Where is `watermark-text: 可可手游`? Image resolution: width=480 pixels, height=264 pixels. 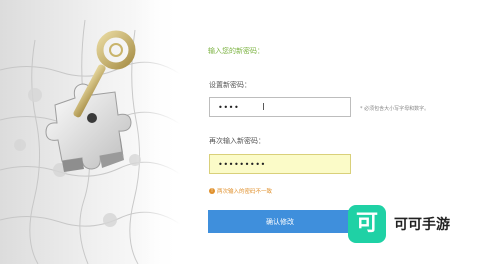 watermark-text: 可可手游 is located at coordinates (422, 225).